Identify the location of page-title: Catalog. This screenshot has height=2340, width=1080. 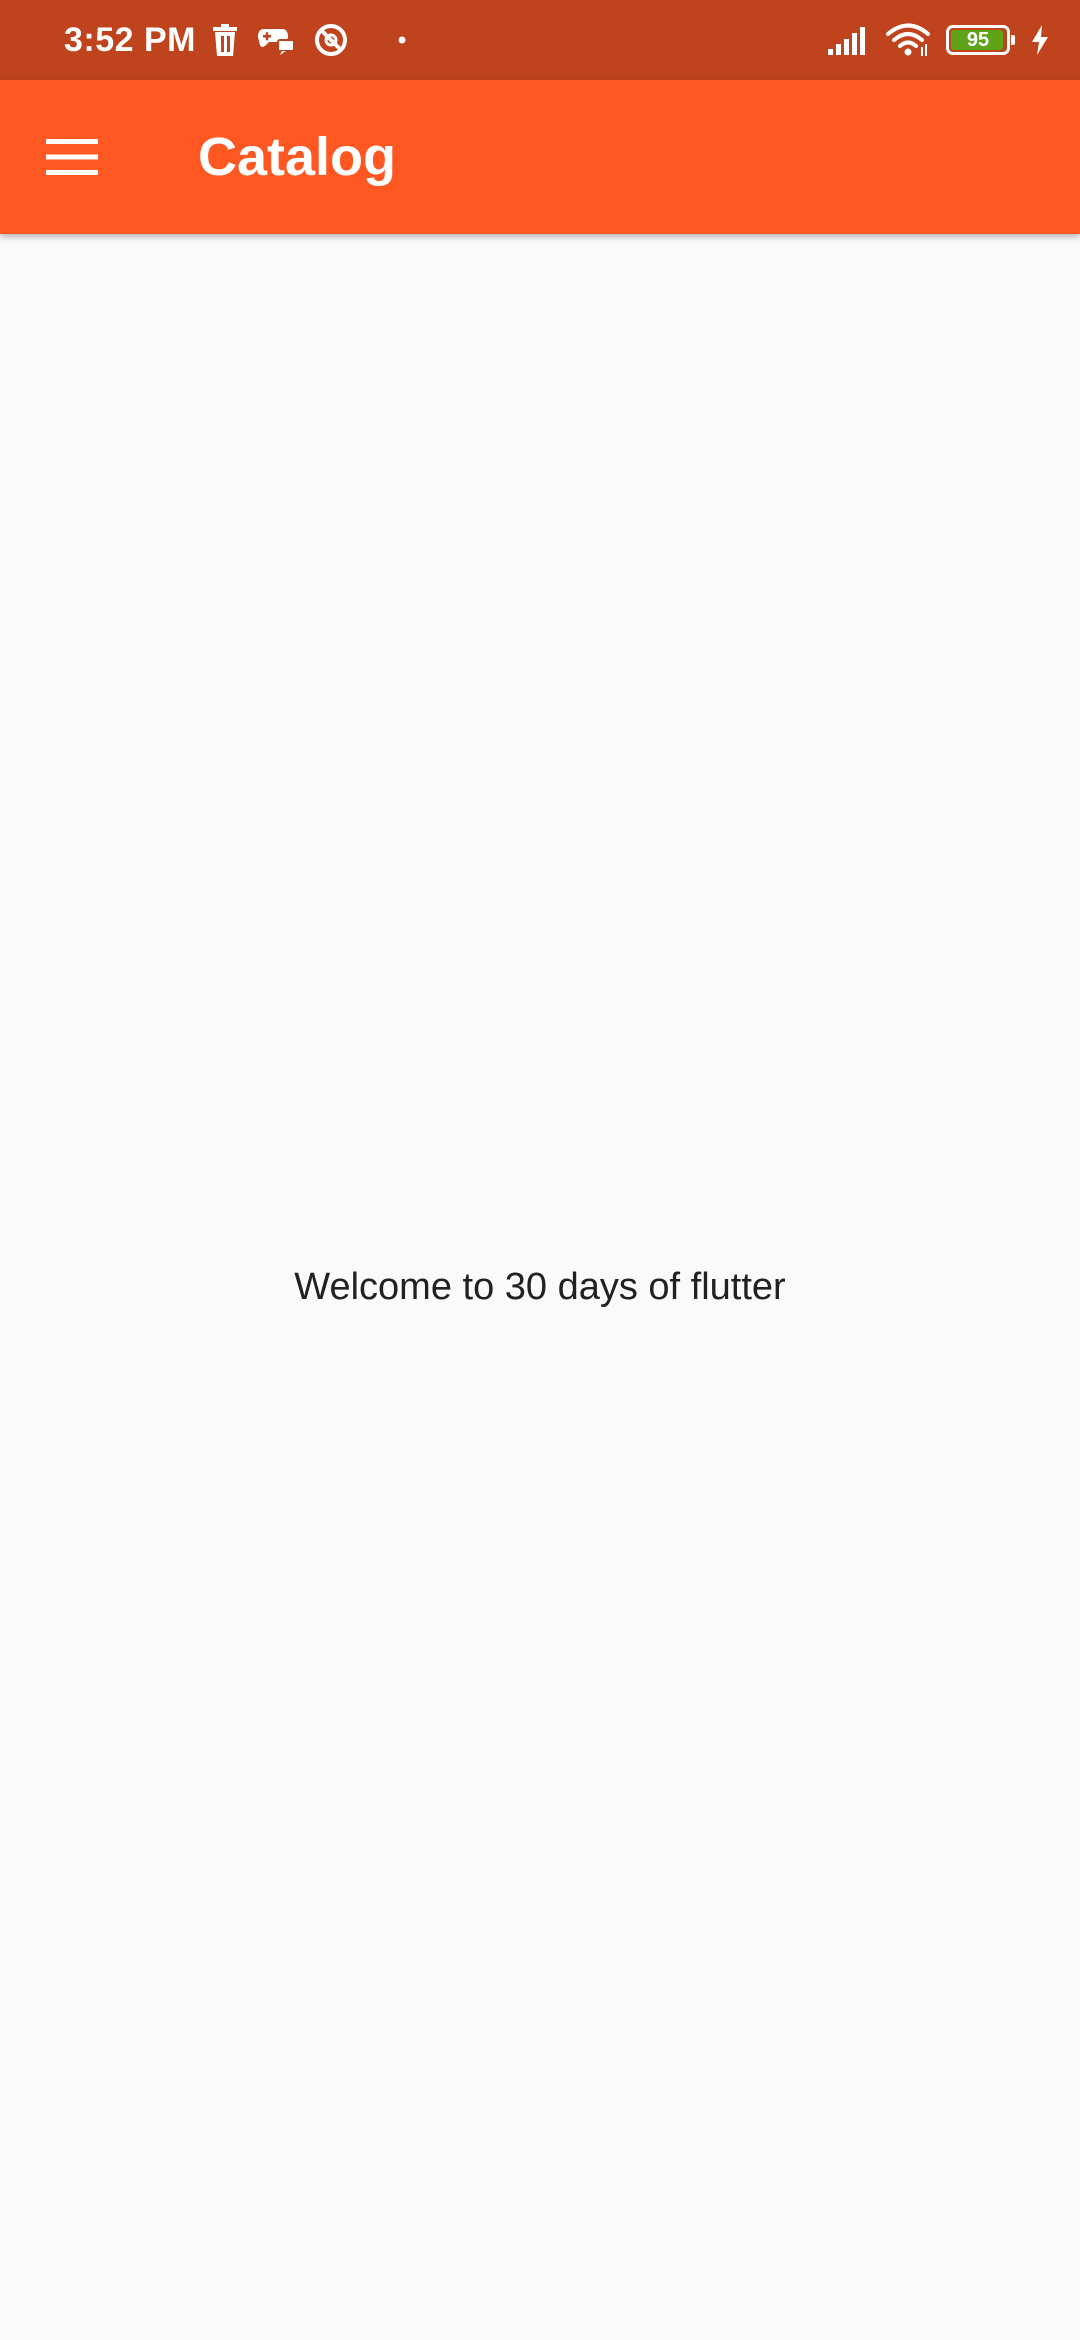
(297, 157).